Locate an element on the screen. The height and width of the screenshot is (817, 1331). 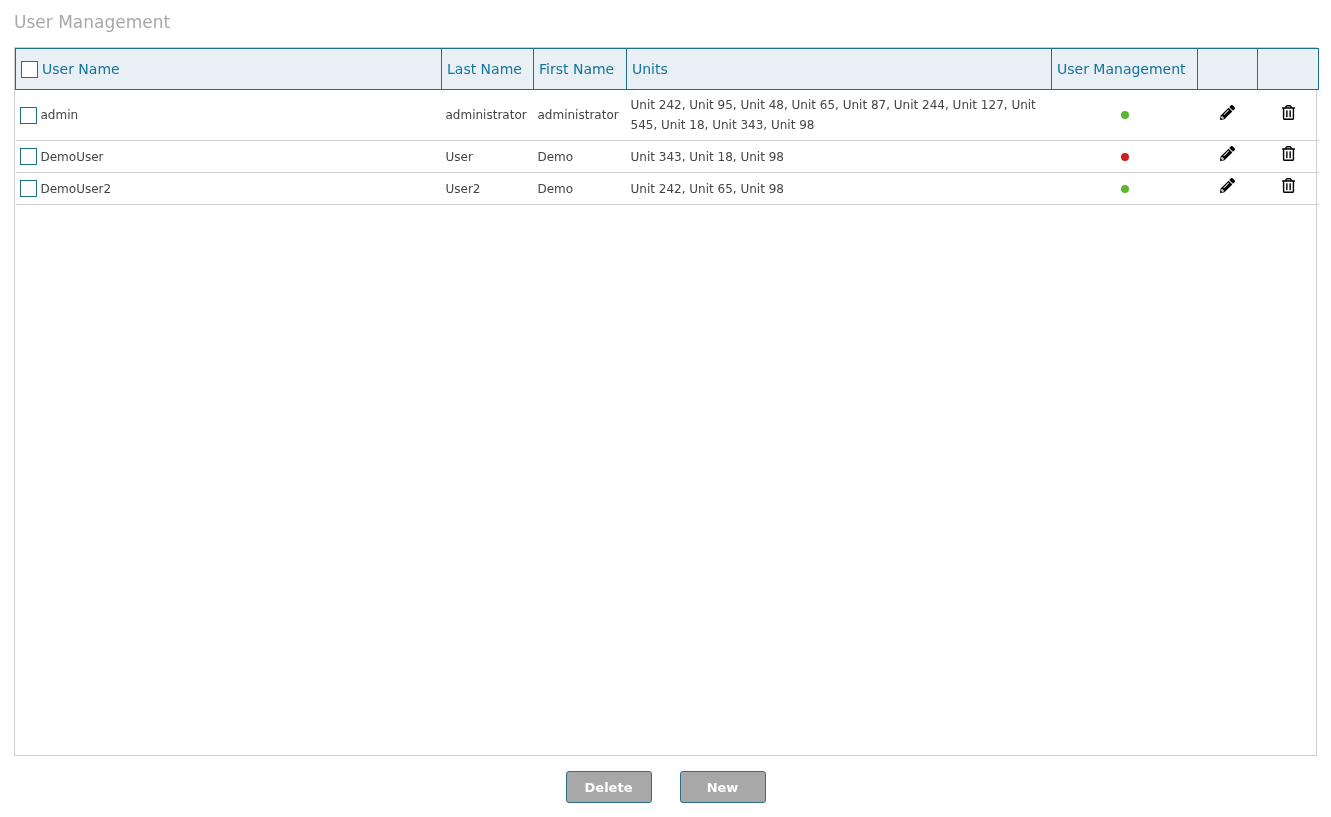
last-name-text: administrator is located at coordinates (486, 115).